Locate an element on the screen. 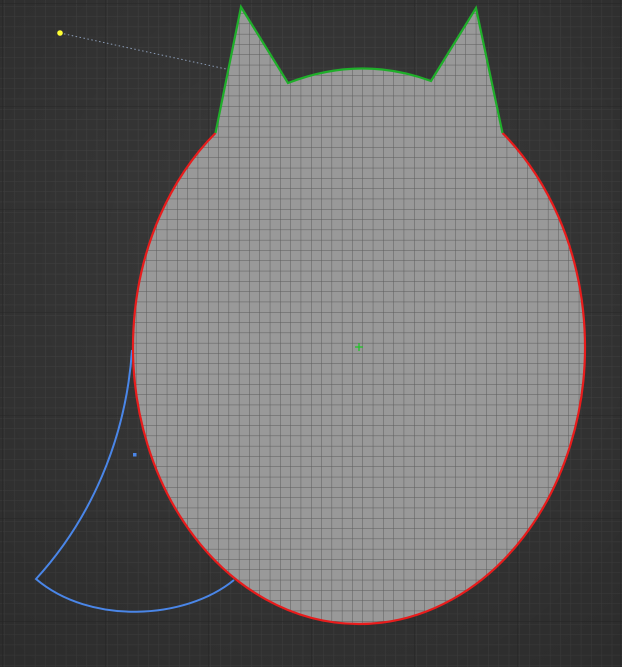 The height and width of the screenshot is (667, 622). light-point-icon is located at coordinates (60, 33).